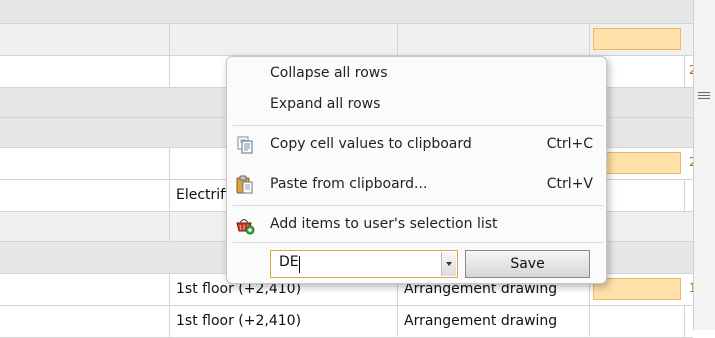 Image resolution: width=715 pixels, height=338 pixels. Describe the element at coordinates (325, 104) in the screenshot. I see `menu-item-label: Expand all rows` at that location.